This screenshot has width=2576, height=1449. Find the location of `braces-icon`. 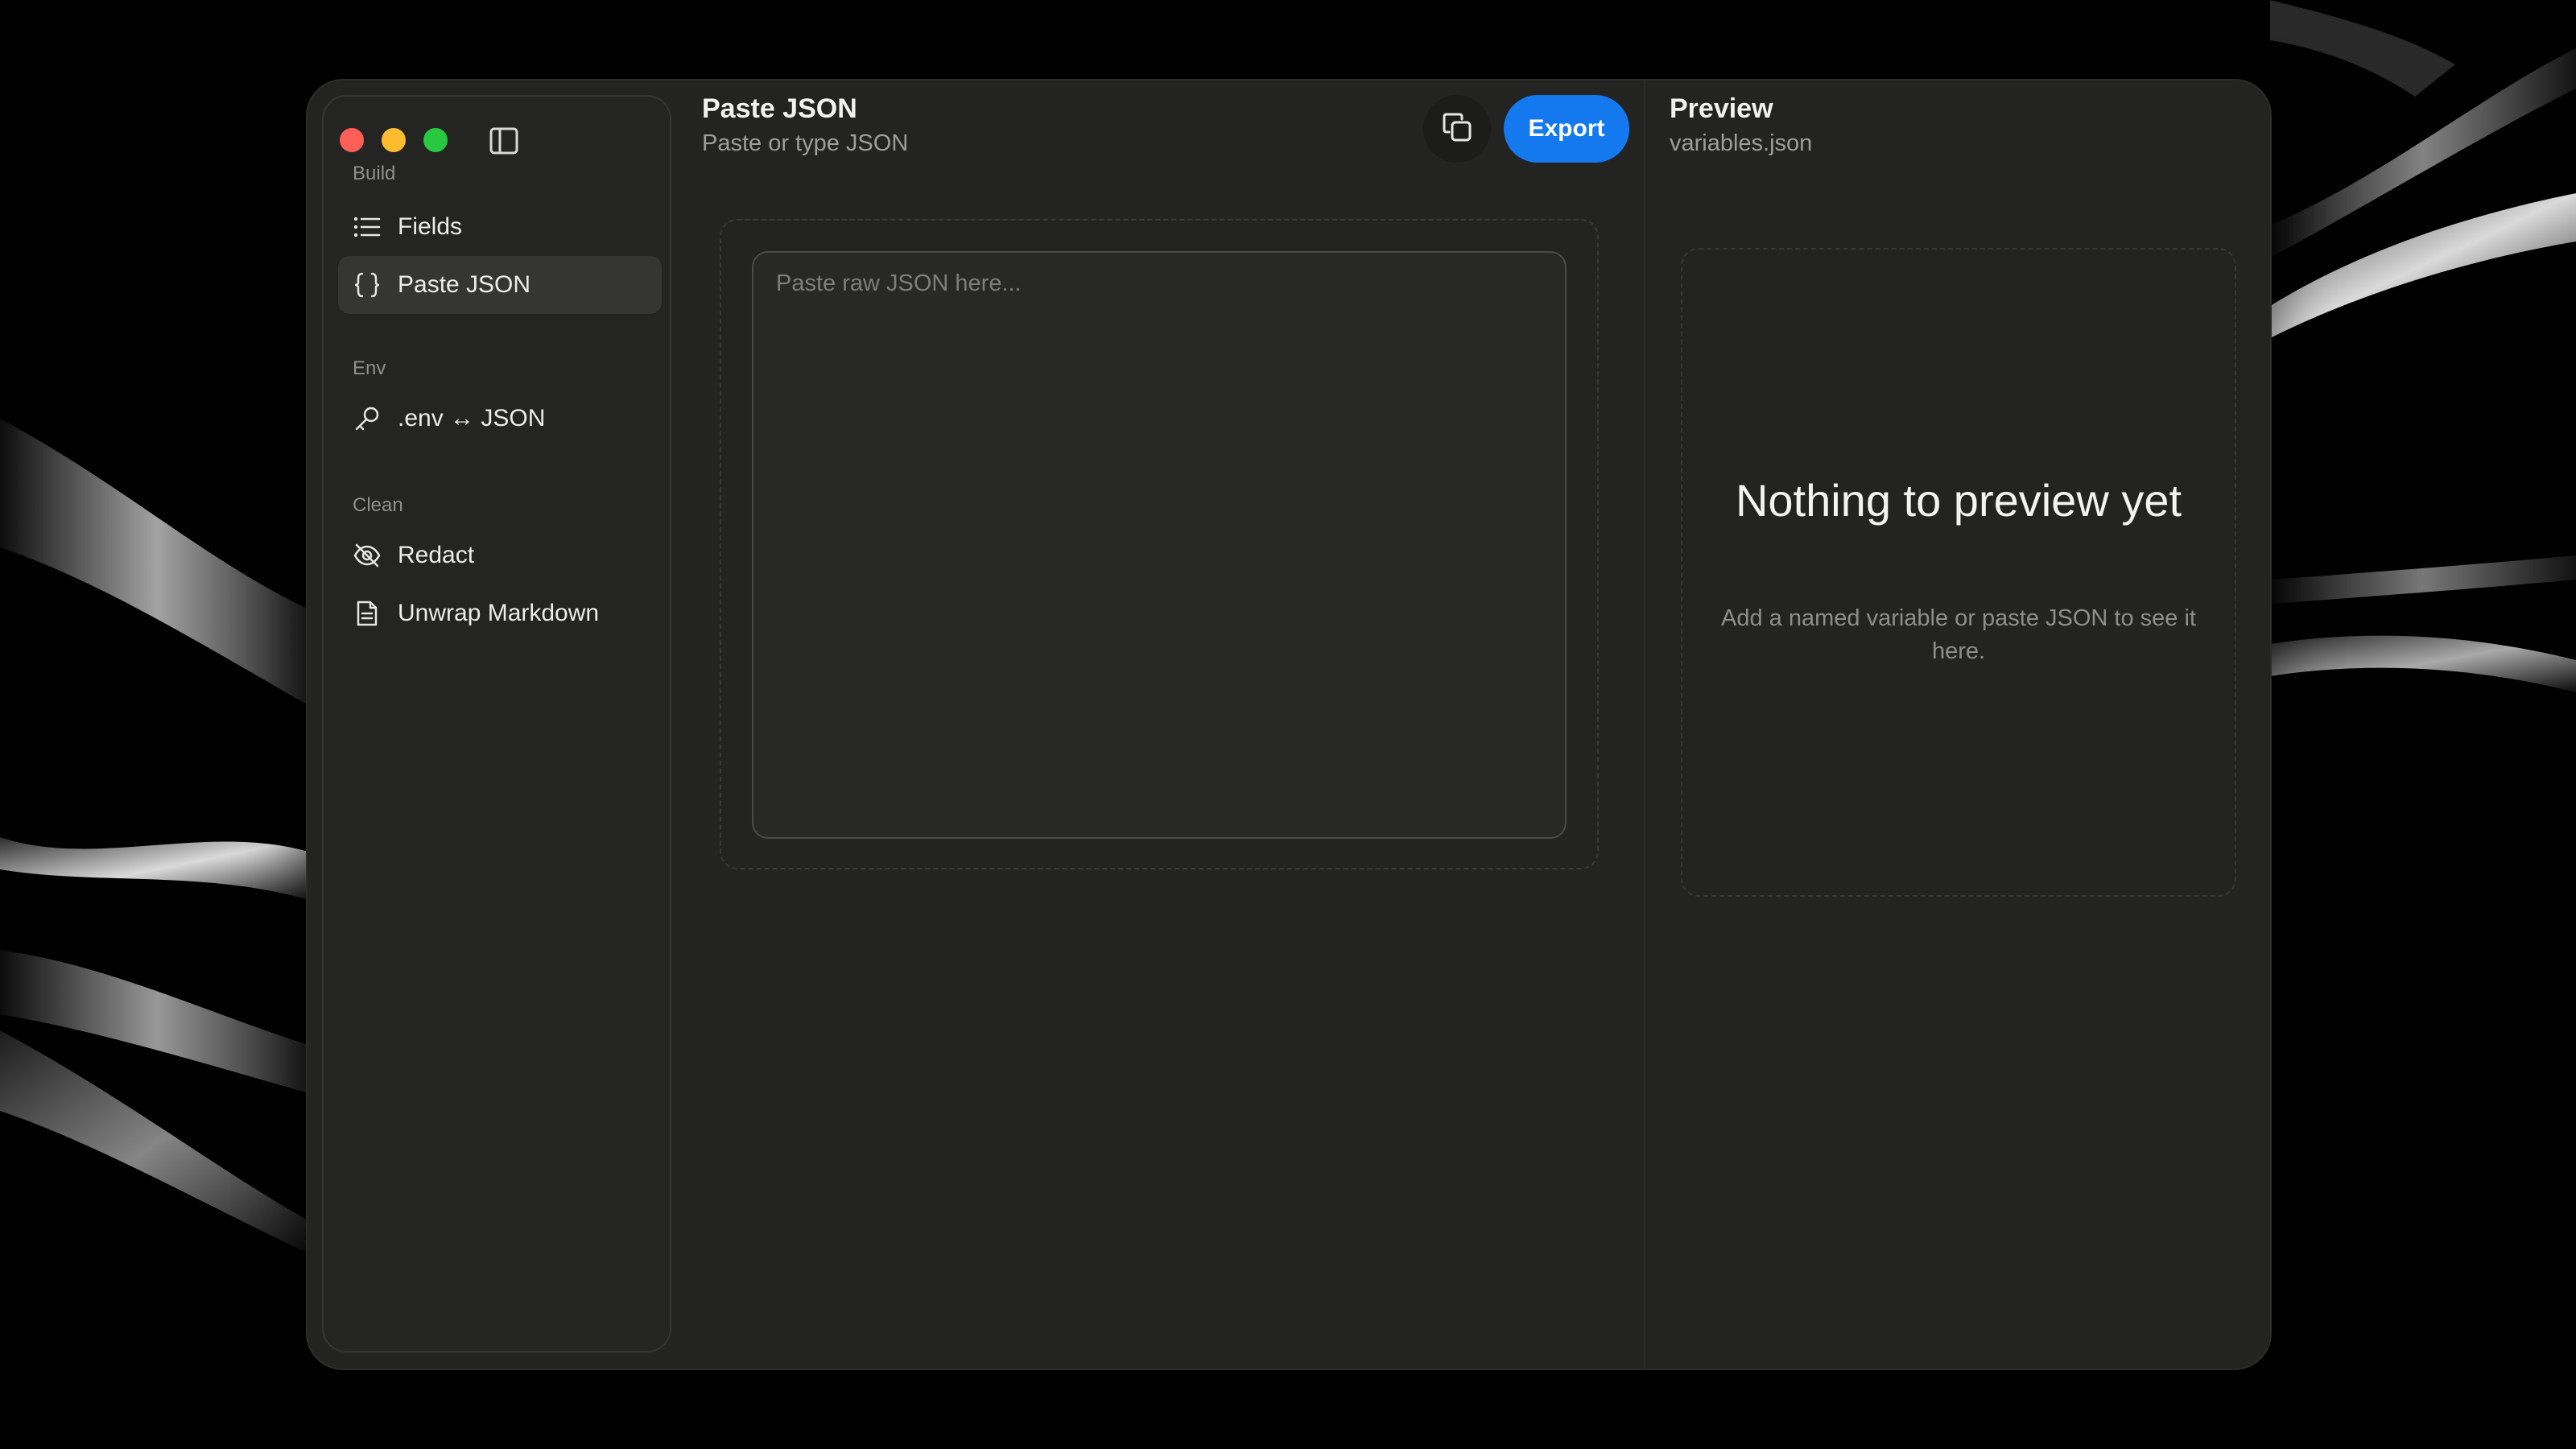

braces-icon is located at coordinates (367, 284).